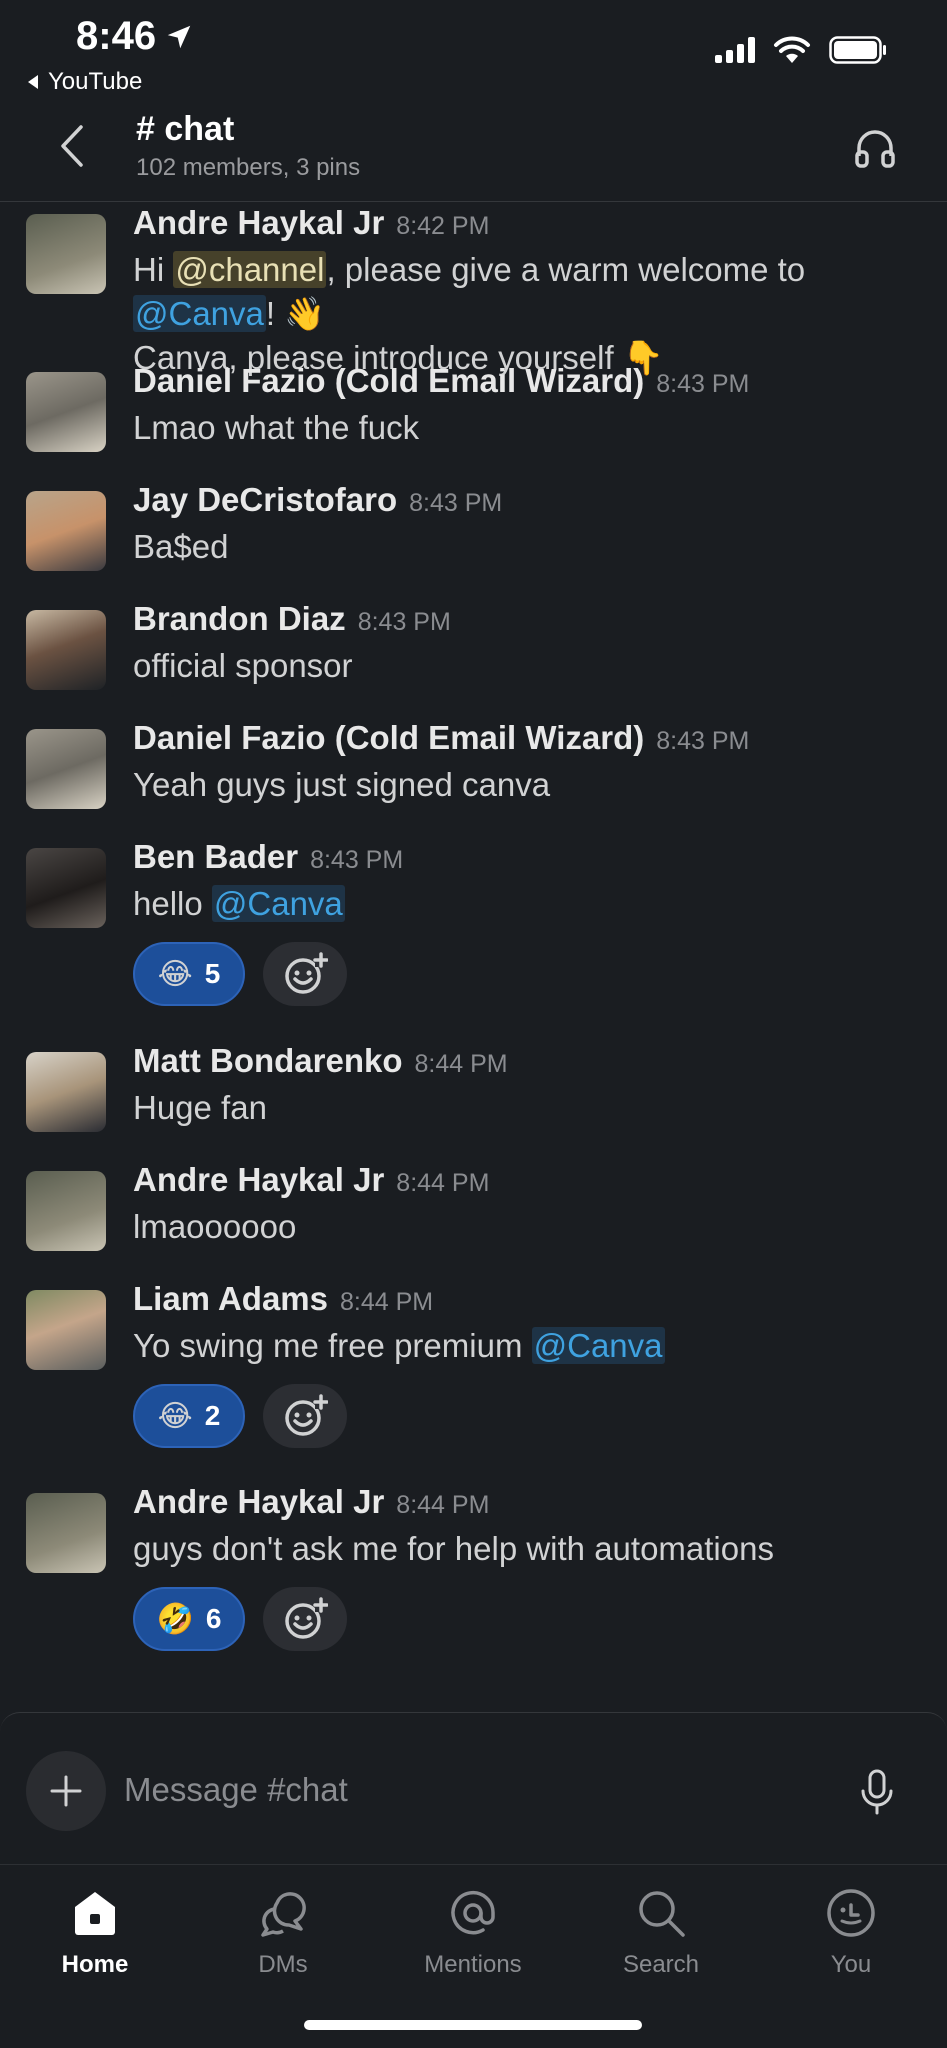  What do you see at coordinates (661, 1913) in the screenshot?
I see `search-icon` at bounding box center [661, 1913].